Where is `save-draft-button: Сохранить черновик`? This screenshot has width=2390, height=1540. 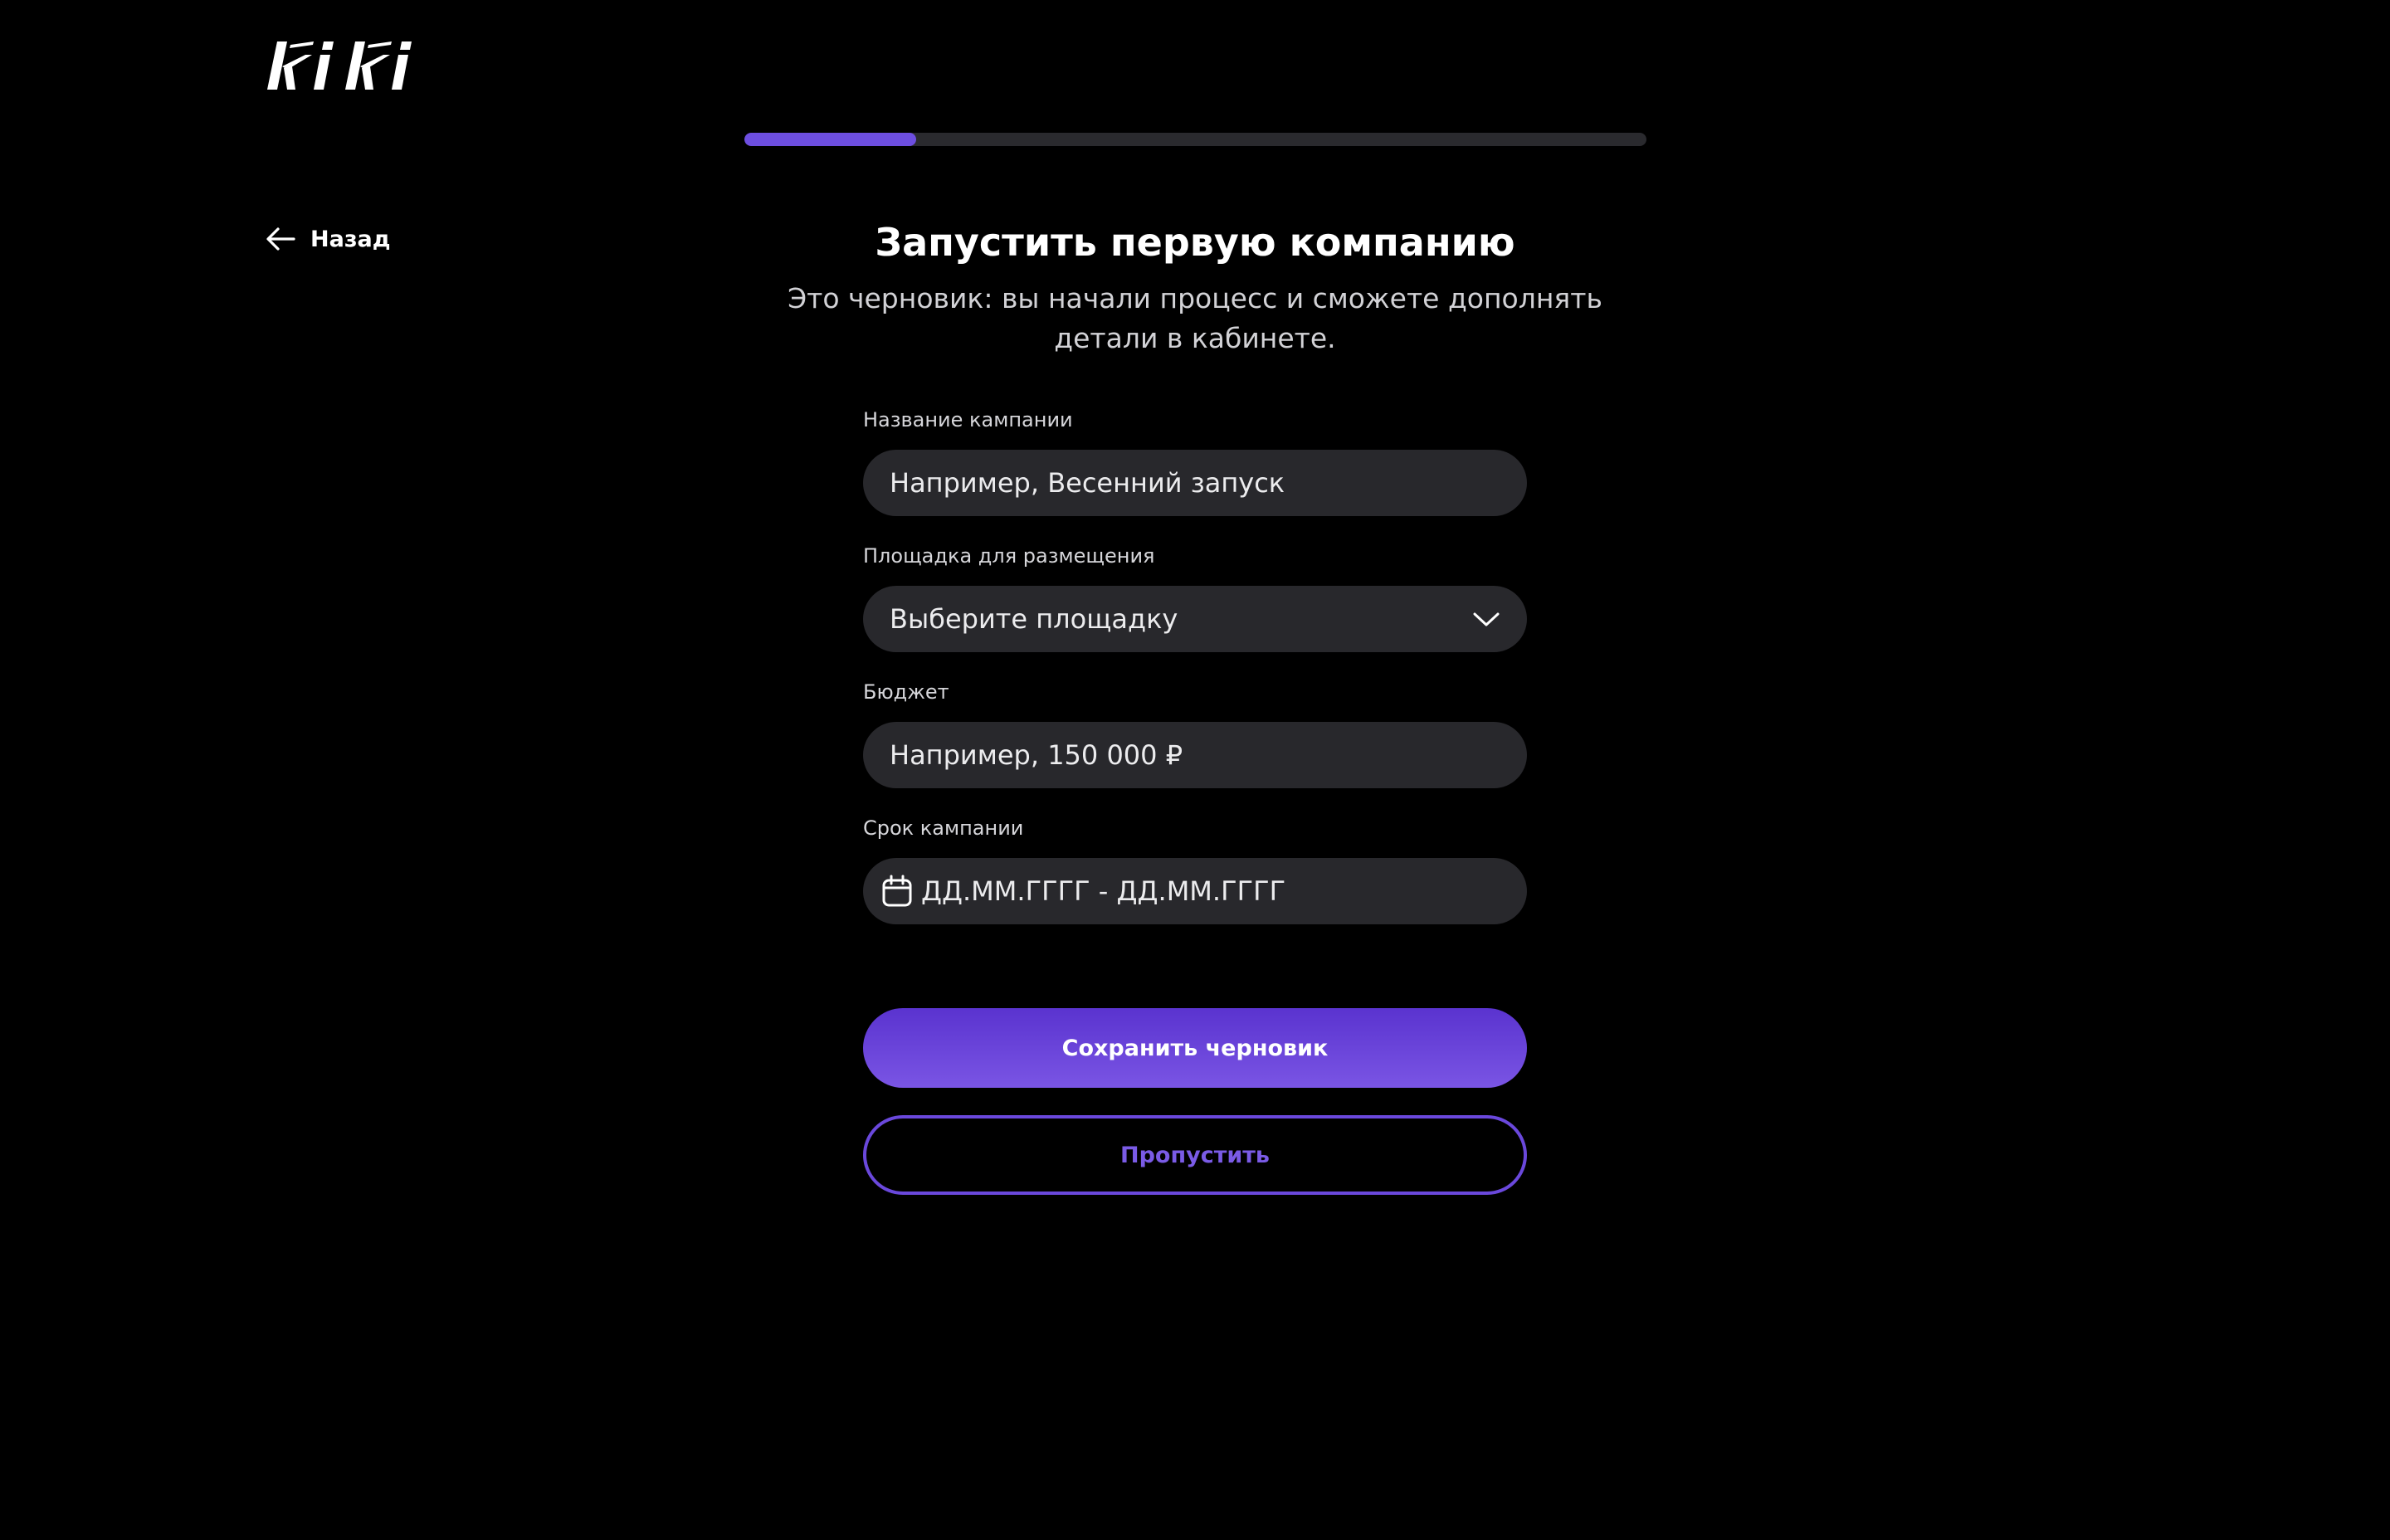 save-draft-button: Сохранить черновик is located at coordinates (1195, 1048).